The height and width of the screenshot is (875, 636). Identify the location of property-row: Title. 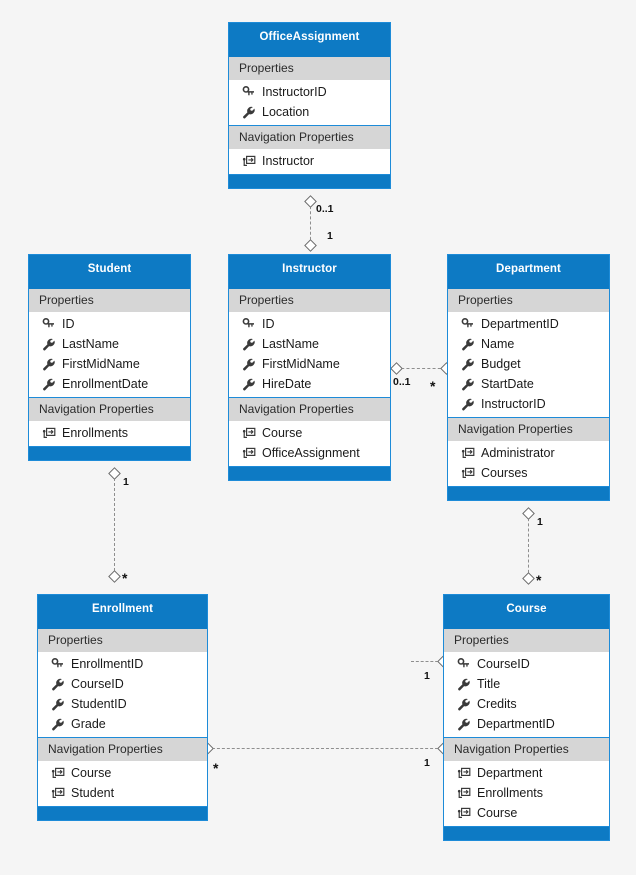
(526, 684).